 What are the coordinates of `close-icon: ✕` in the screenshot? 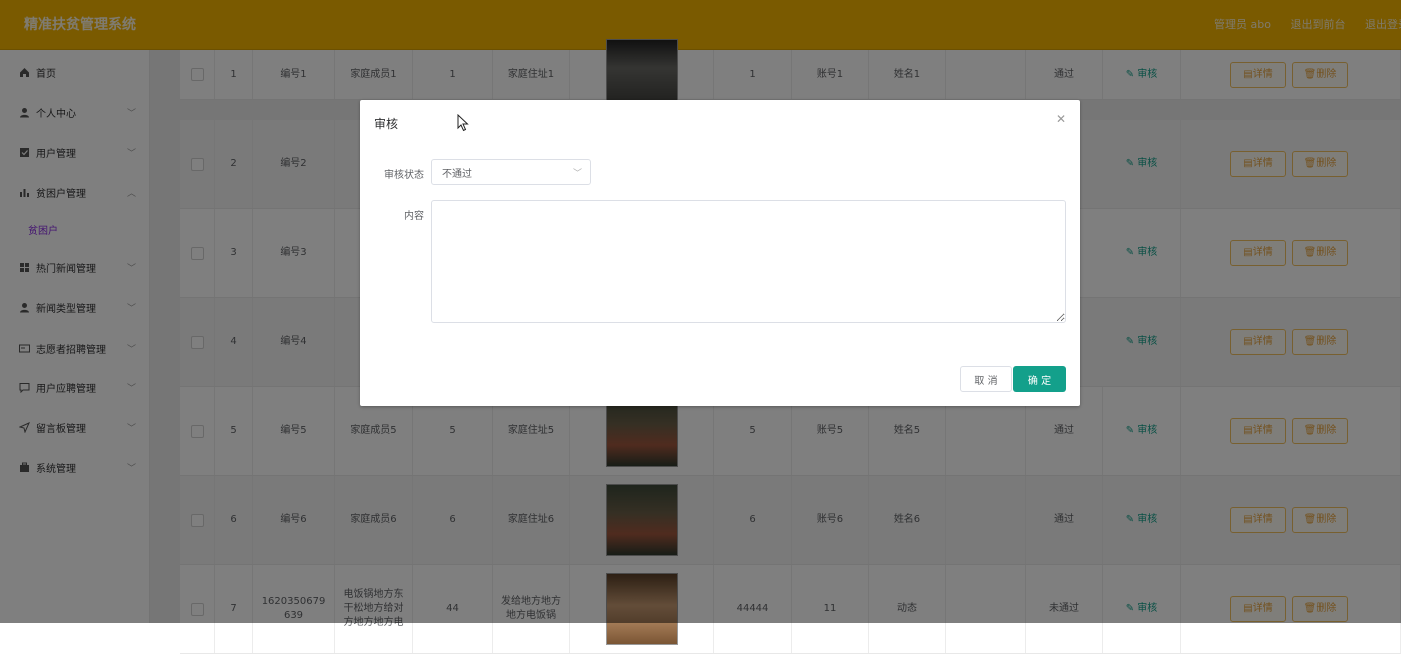 It's located at (1061, 119).